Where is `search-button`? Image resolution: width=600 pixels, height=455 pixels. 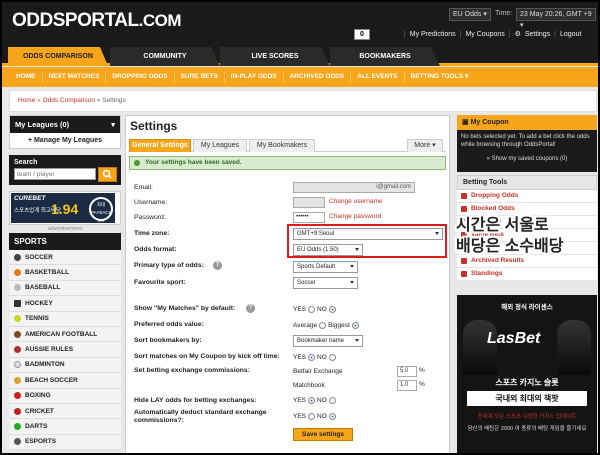
search-button is located at coordinates (107, 174).